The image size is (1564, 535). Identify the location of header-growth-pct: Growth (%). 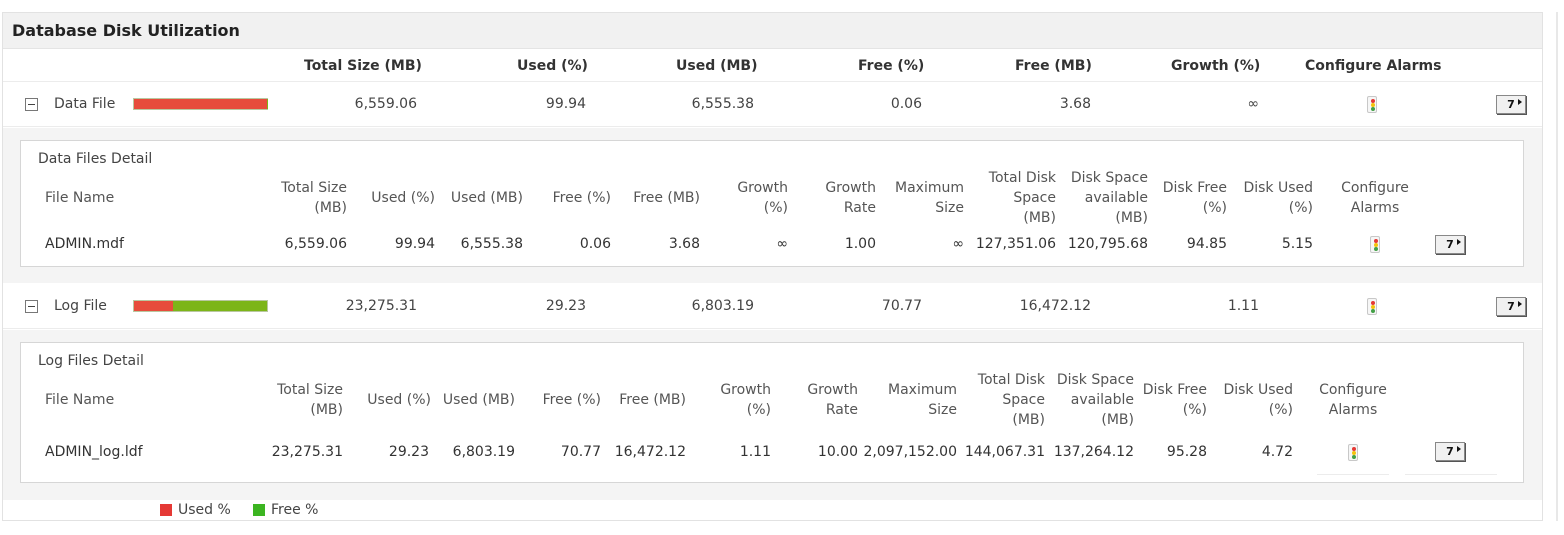
(1216, 66).